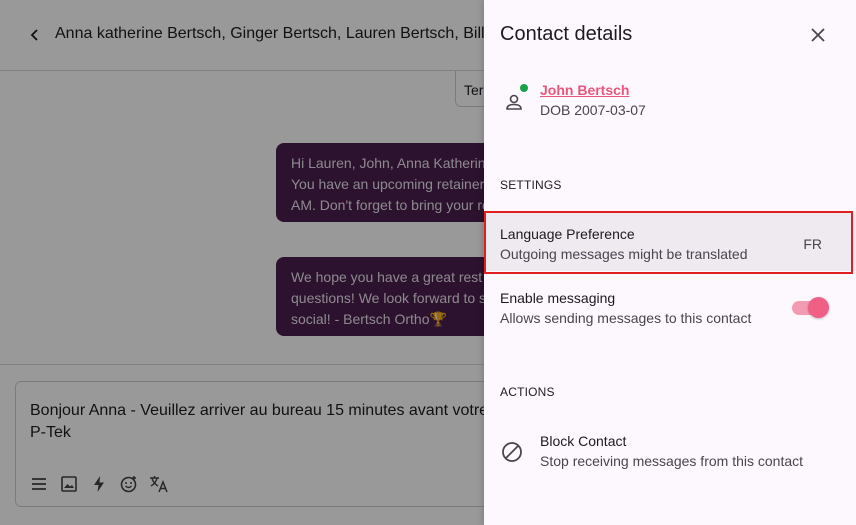 The image size is (856, 525). Describe the element at coordinates (624, 254) in the screenshot. I see `language-preference-subtitle: Outgoing messages might be translated` at that location.